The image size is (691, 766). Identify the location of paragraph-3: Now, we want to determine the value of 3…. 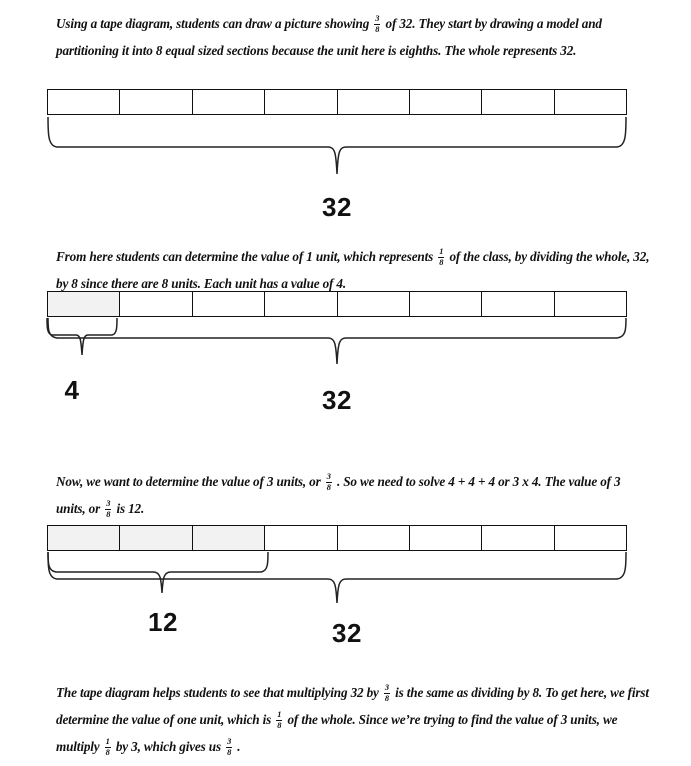
(354, 495).